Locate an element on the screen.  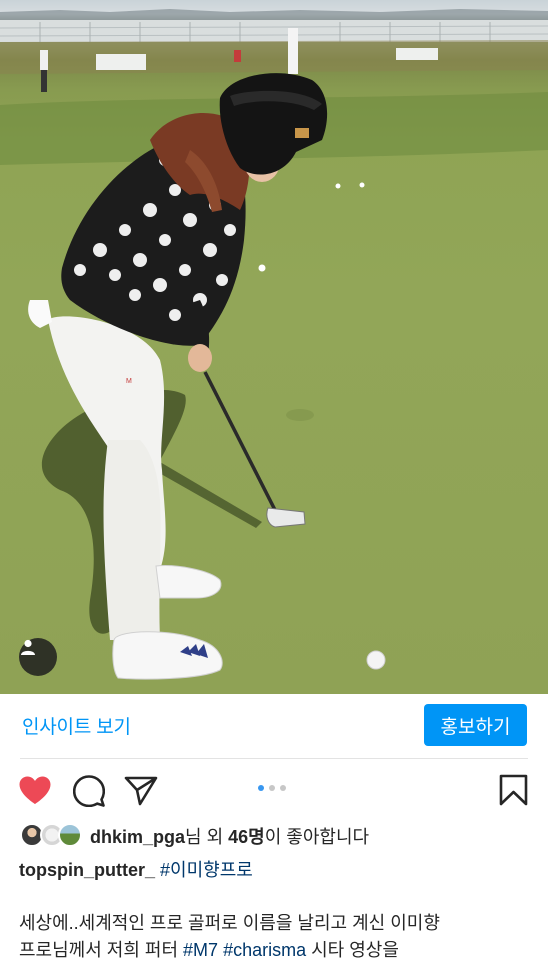
avatar is located at coordinates (70, 835).